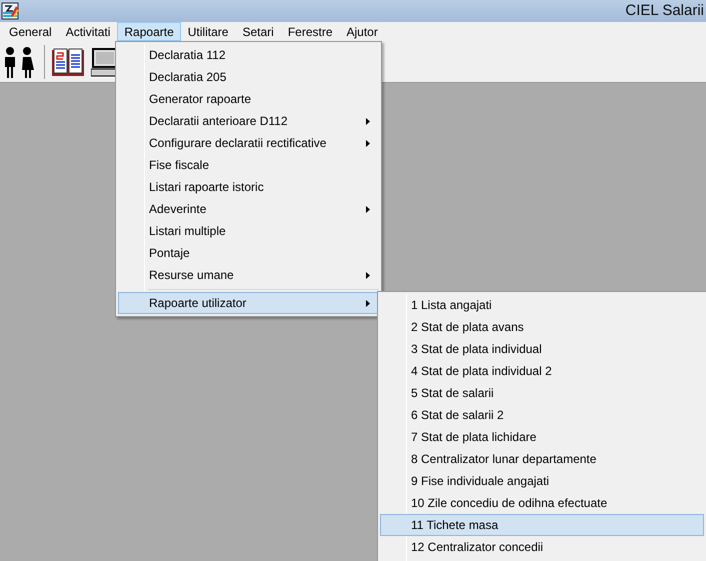 This screenshot has width=706, height=561. Describe the element at coordinates (542, 327) in the screenshot. I see `menu-item: 2 Stat de plata avans` at that location.